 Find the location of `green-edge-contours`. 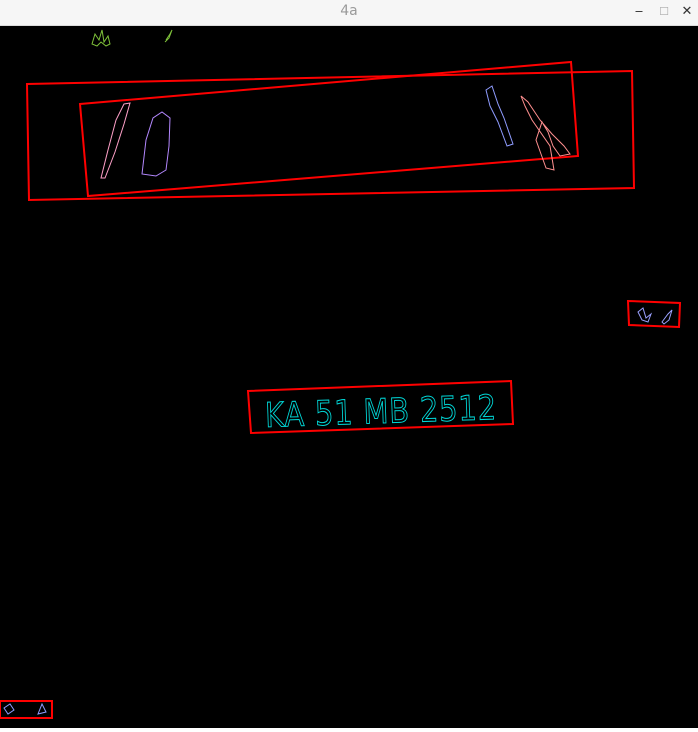

green-edge-contours is located at coordinates (132, 38).